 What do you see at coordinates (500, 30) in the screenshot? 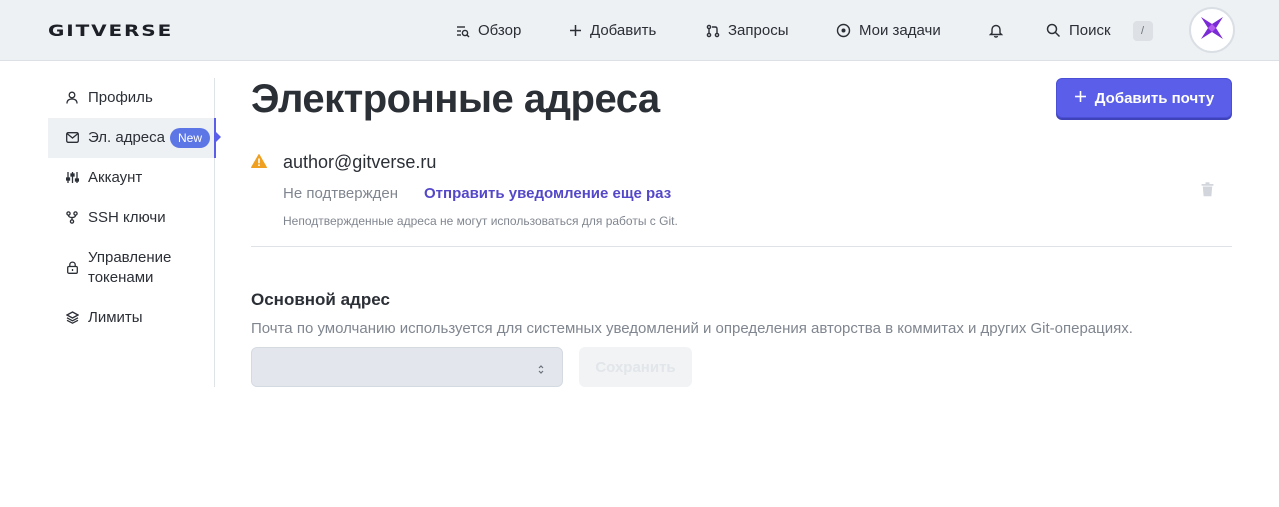
I see `nav-overview-label: Обзор` at bounding box center [500, 30].